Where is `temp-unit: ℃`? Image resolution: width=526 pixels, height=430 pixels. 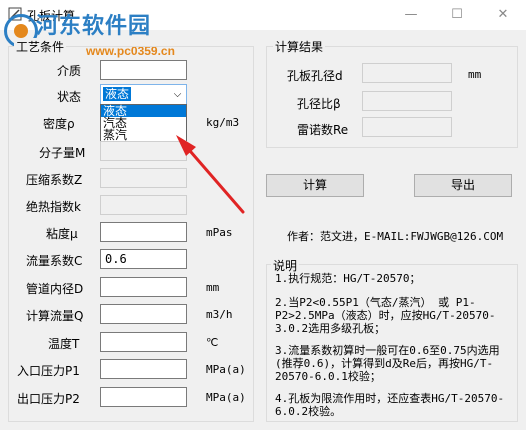
temp-unit: ℃ is located at coordinates (212, 342).